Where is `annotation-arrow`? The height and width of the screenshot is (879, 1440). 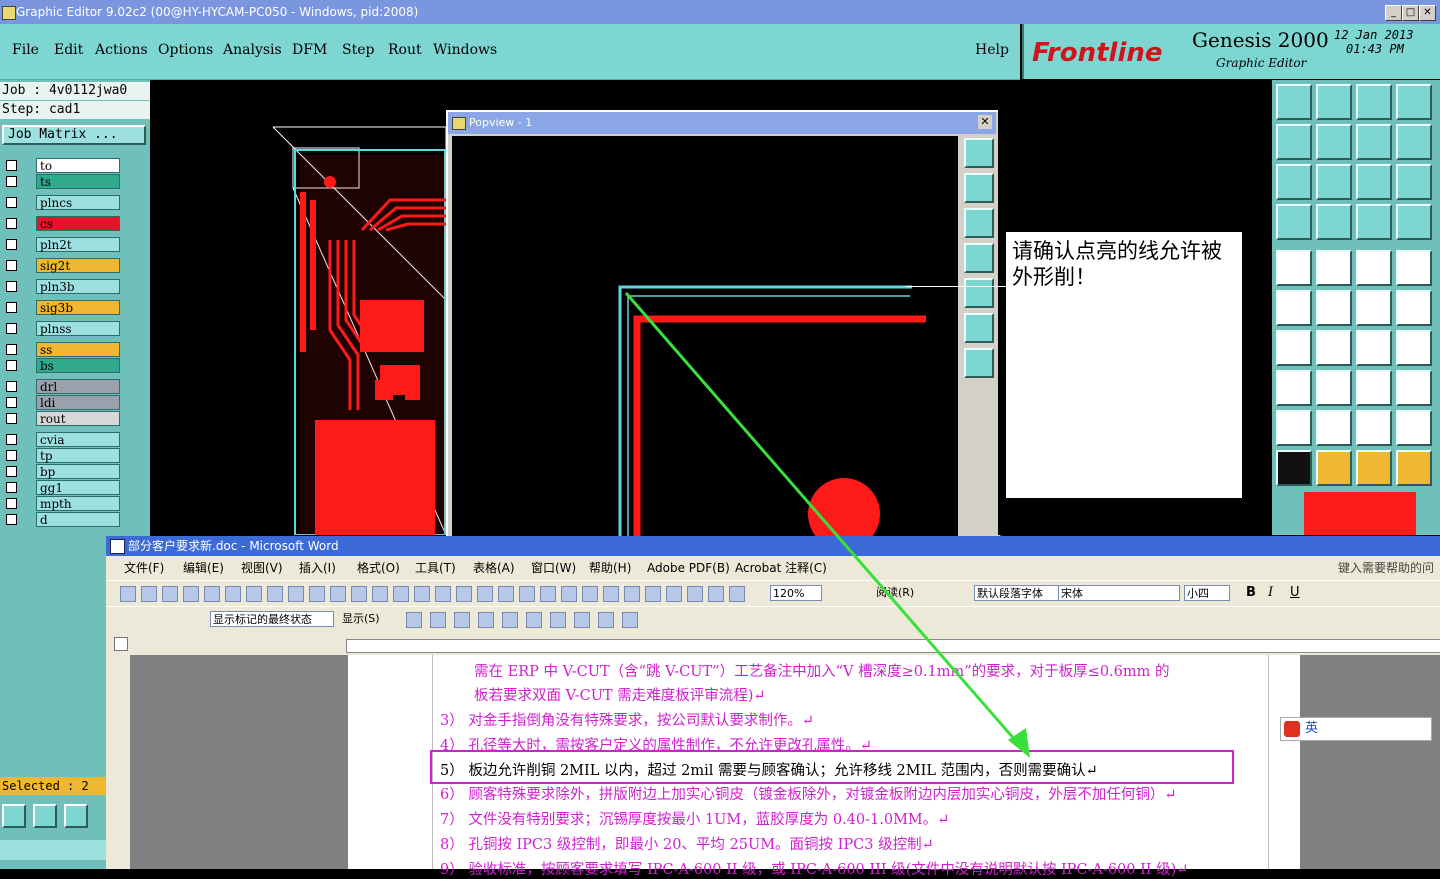
annotation-arrow is located at coordinates (824, 520).